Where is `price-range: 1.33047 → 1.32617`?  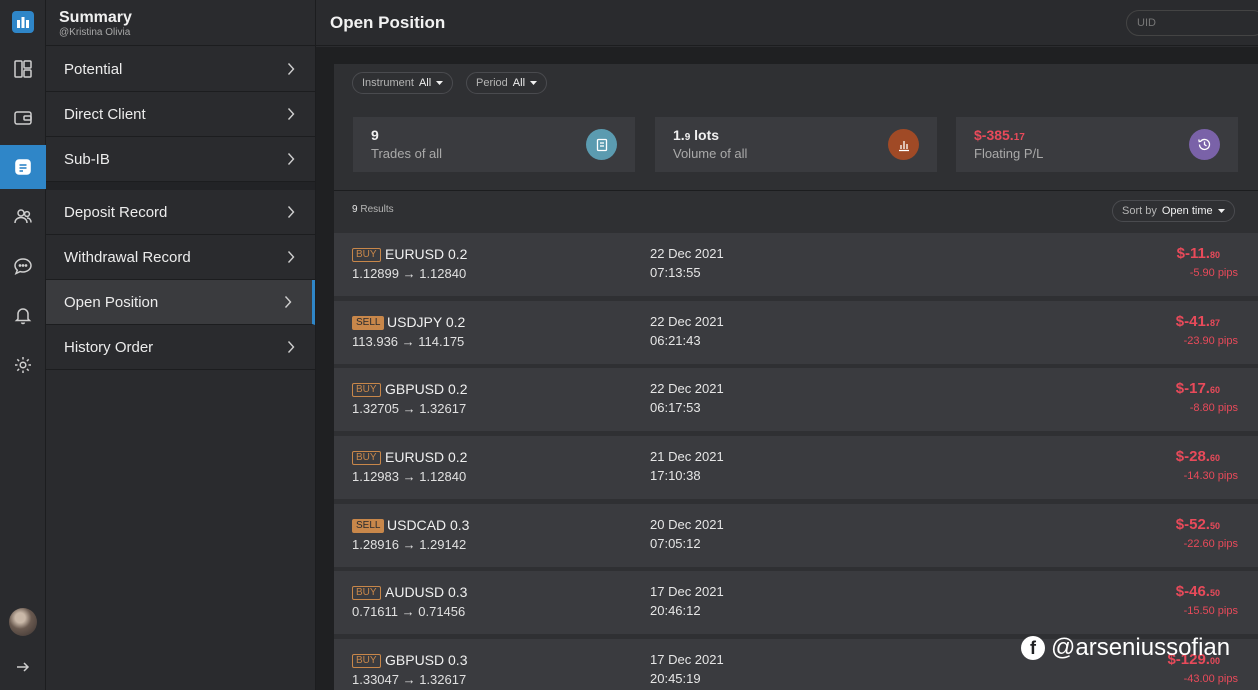
price-range: 1.33047 → 1.32617 is located at coordinates (409, 679).